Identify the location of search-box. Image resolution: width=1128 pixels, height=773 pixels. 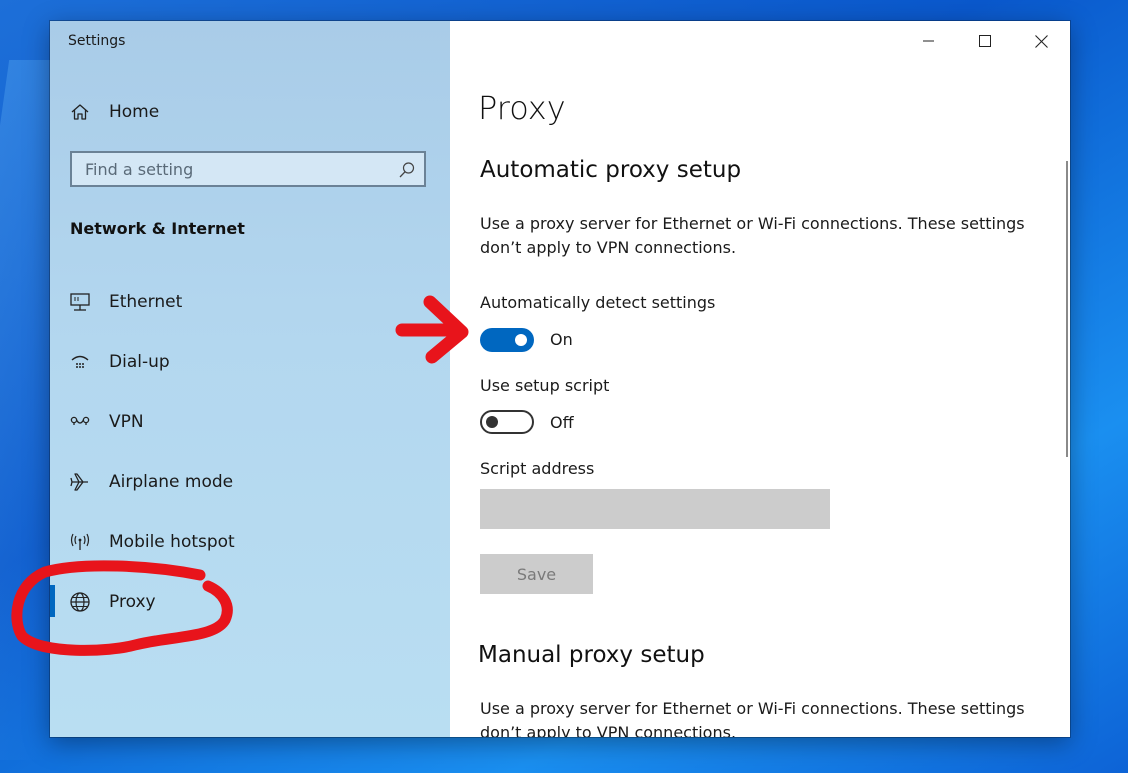
(248, 169).